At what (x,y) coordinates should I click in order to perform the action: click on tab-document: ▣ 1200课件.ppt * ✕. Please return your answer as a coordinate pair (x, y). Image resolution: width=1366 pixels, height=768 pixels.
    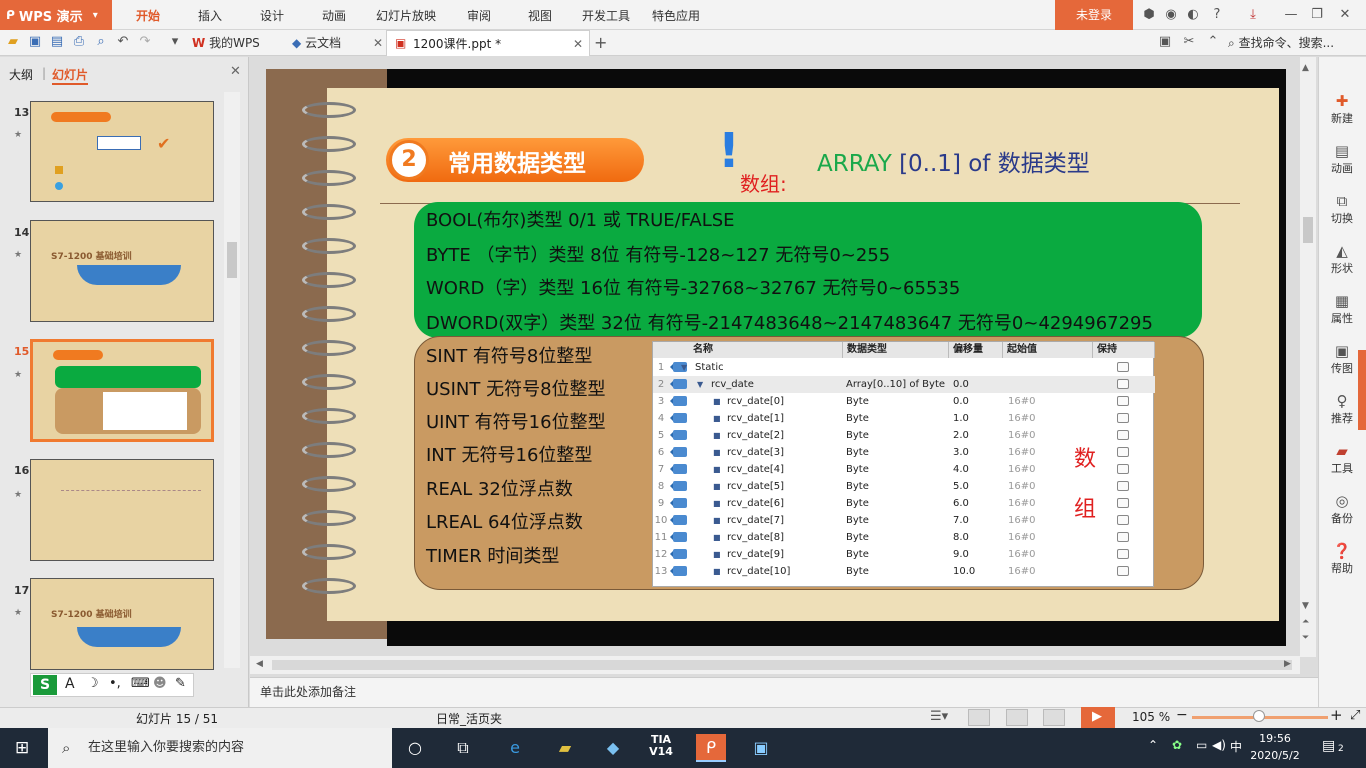
    Looking at the image, I should click on (488, 43).